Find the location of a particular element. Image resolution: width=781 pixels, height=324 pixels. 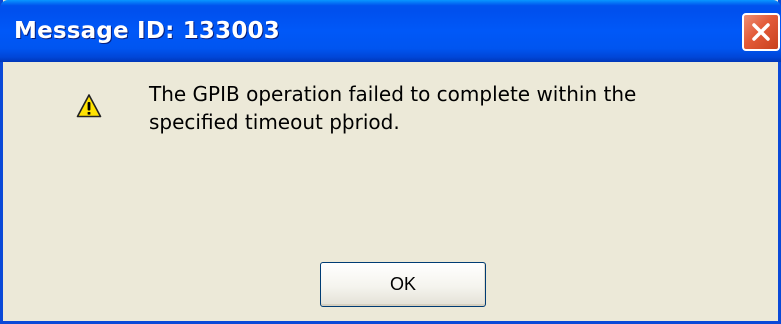

close-button is located at coordinates (761, 32).